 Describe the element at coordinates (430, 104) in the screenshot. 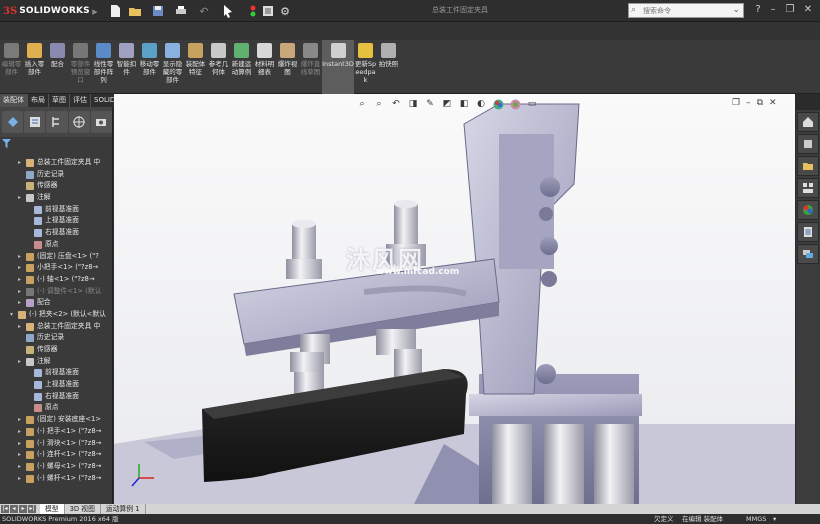

I see `dynamic-annotation-icon: ✎` at that location.